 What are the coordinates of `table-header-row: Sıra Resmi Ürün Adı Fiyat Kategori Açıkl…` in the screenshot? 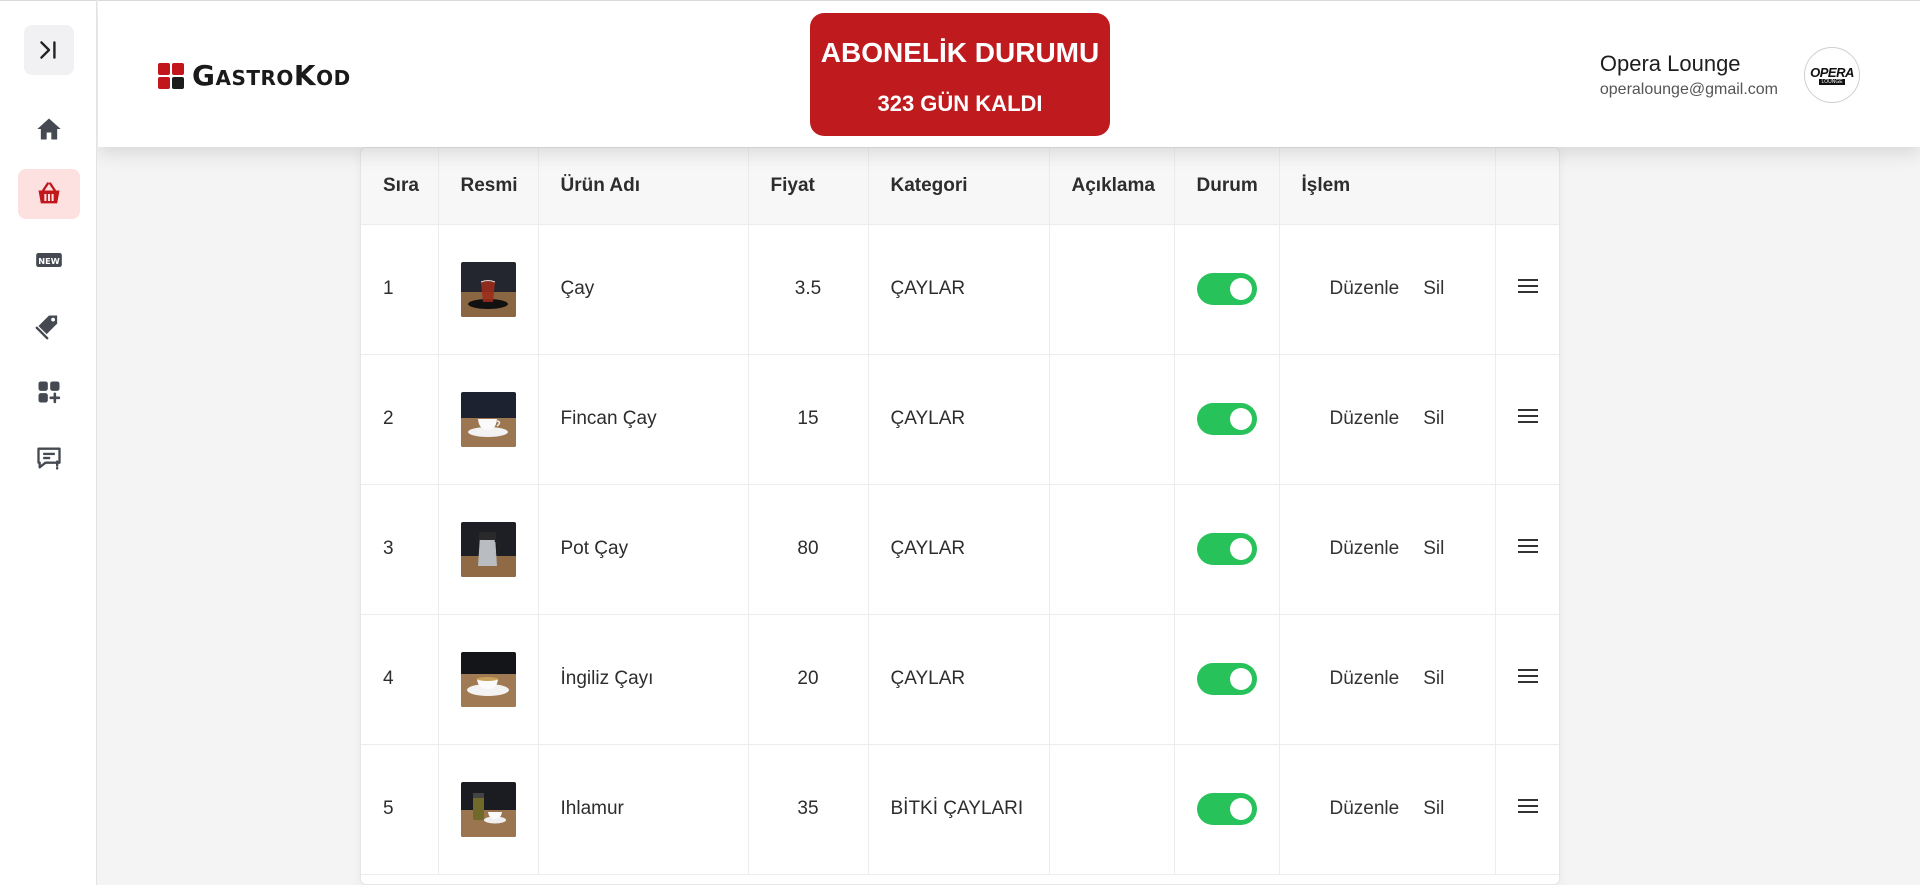 It's located at (960, 186).